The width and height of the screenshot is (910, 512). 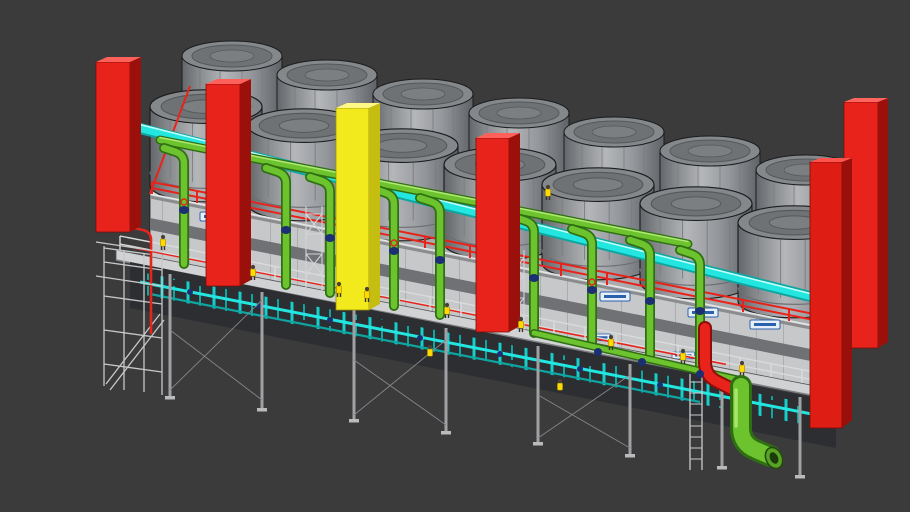 I want to click on red-exhaust-column-mid-right, so click(x=497, y=233).